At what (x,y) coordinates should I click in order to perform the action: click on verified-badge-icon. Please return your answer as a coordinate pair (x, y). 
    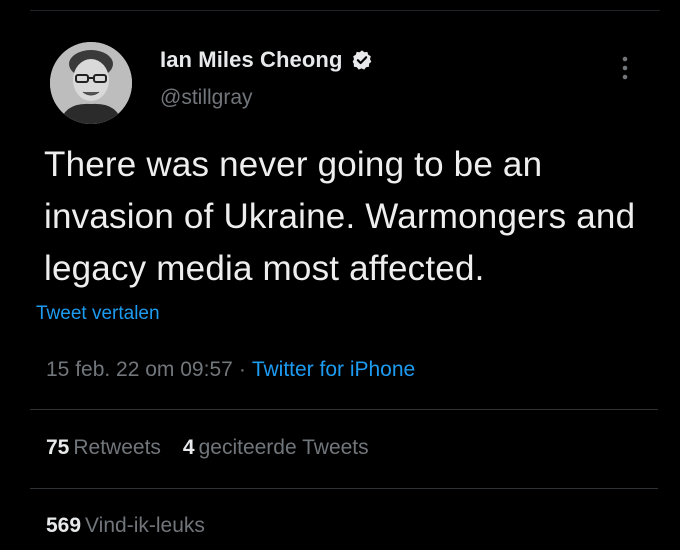
    Looking at the image, I should click on (362, 60).